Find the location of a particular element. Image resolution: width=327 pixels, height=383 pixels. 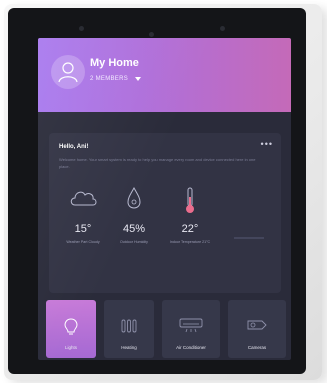

tile-air-conditioner: Air Conditioner is located at coordinates (191, 329).